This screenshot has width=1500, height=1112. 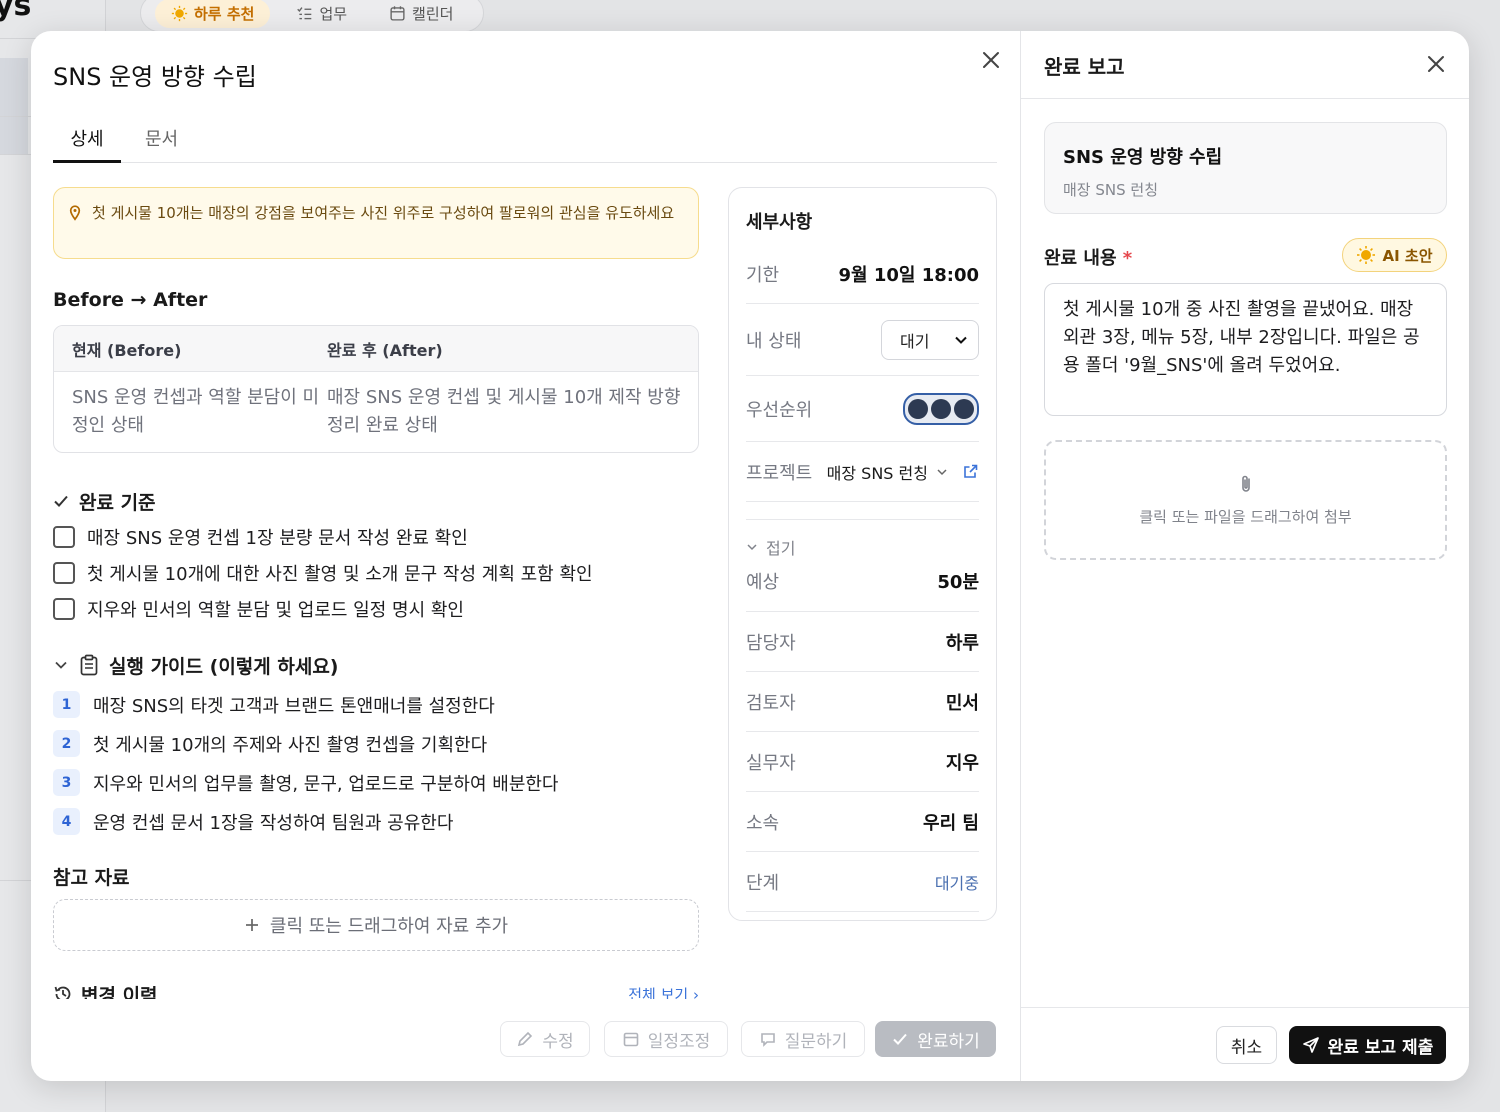 I want to click on guide-step: 4 운영 컨셉 문서 1장을 작성하여 팀원과 공유한다, so click(x=376, y=821).